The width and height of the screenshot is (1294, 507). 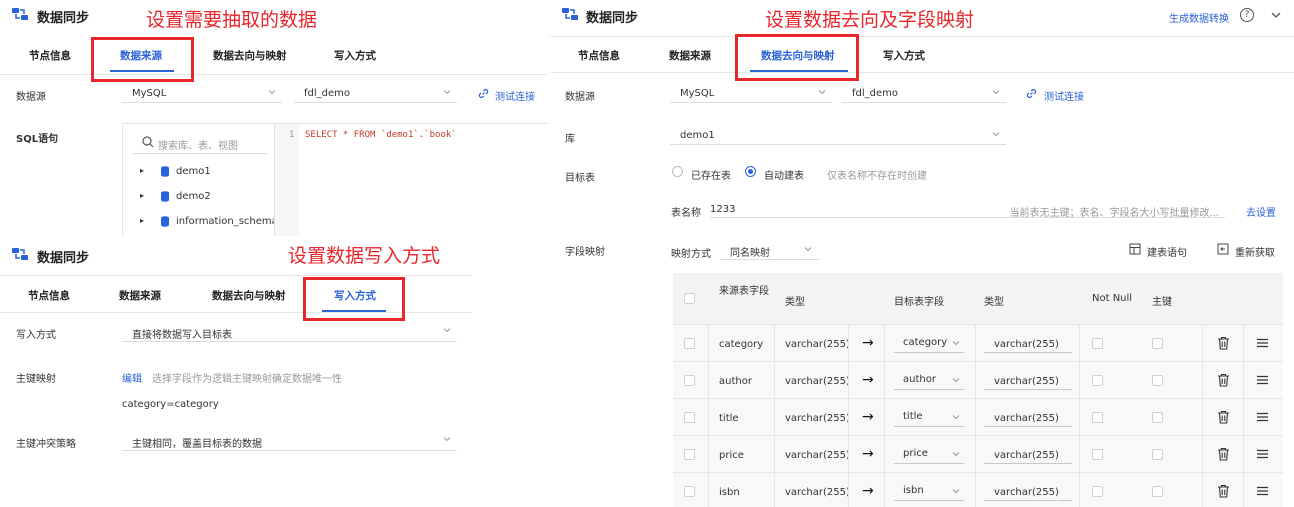 What do you see at coordinates (580, 178) in the screenshot?
I see `target-table-label: 目标表` at bounding box center [580, 178].